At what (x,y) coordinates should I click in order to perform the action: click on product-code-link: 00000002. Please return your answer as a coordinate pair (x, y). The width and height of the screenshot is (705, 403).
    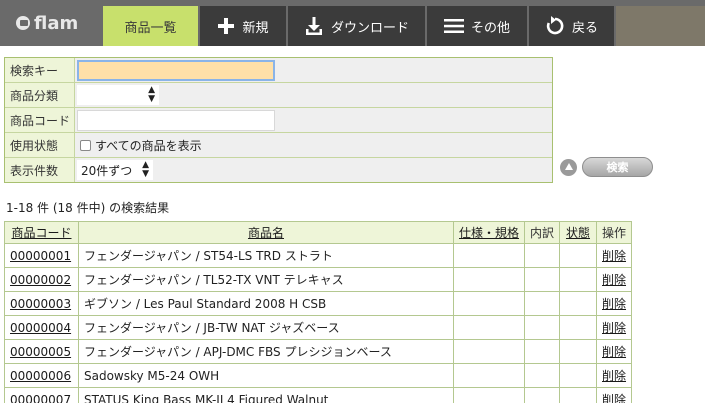
    Looking at the image, I should click on (40, 280).